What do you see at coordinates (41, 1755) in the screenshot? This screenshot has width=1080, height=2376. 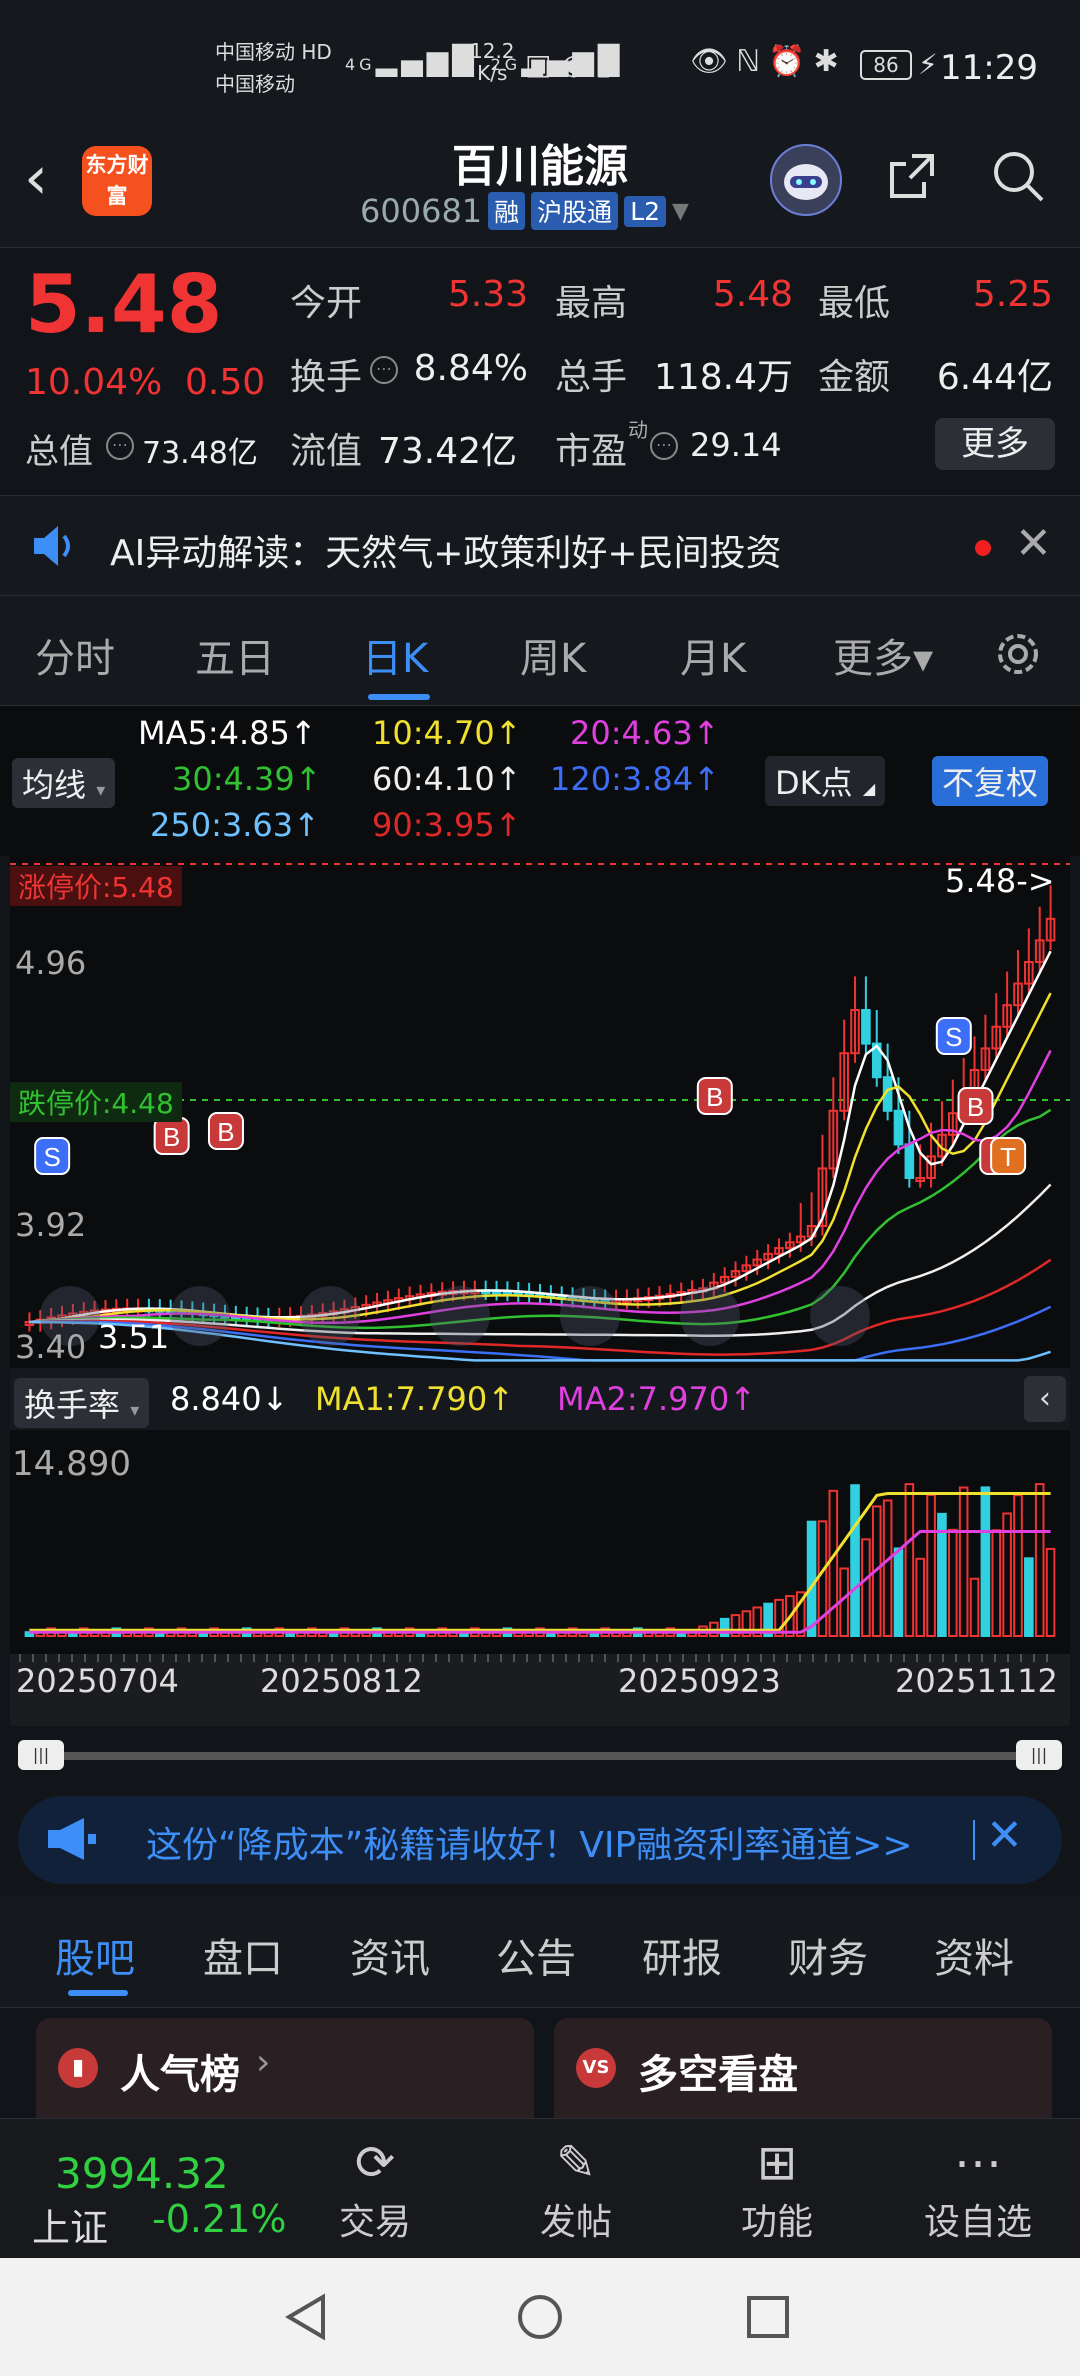 I see `scroll-handle-left: |||` at bounding box center [41, 1755].